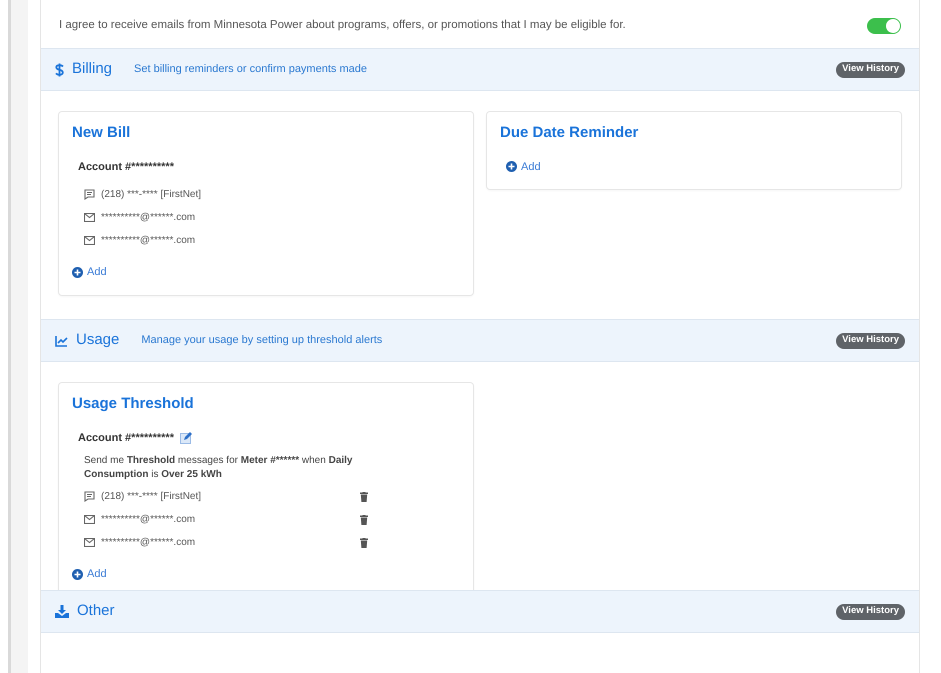 The image size is (941, 673). Describe the element at coordinates (219, 468) in the screenshot. I see `alert-description: Send me Threshold messages for Meter #****** when Daily Consumption is Over 25 kWh` at that location.